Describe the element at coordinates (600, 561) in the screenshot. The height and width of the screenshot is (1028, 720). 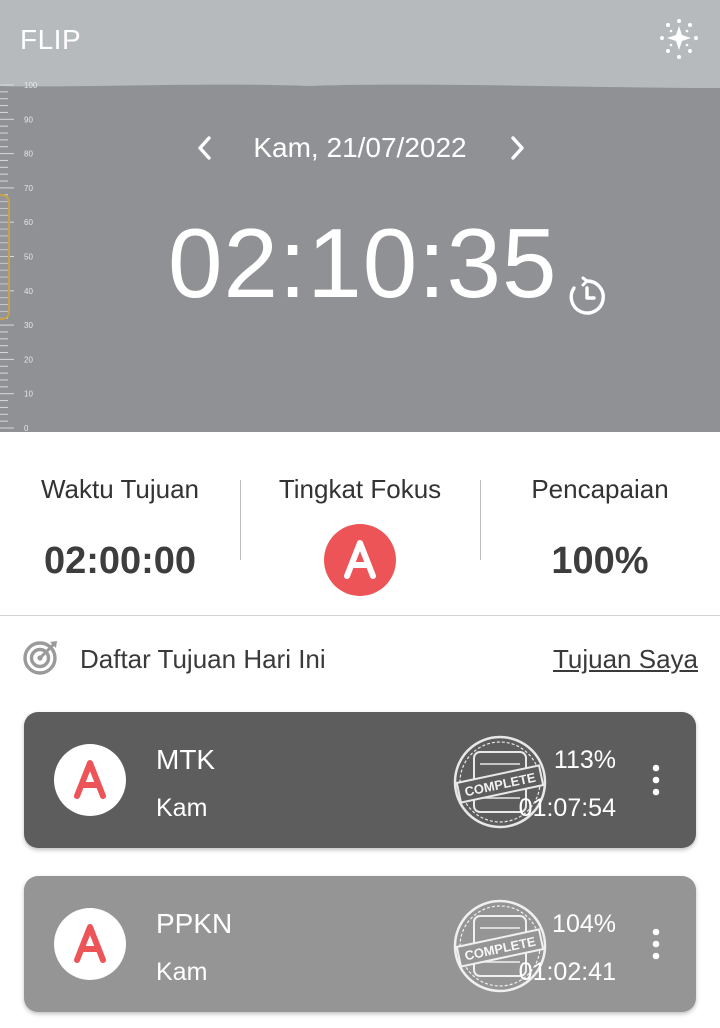
I see `achievement-value: 100%` at that location.